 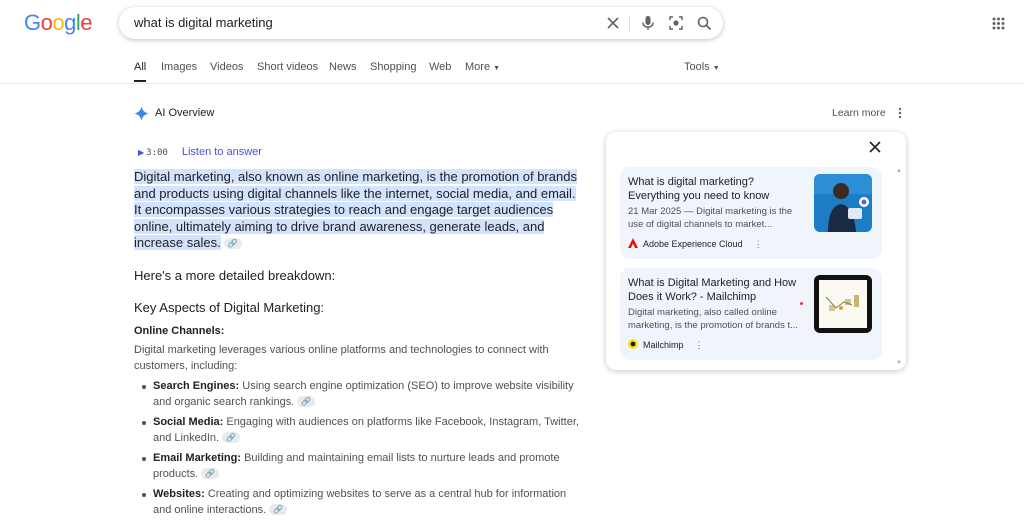 What do you see at coordinates (179, 331) in the screenshot?
I see `subsection-heading: Online Channels:` at bounding box center [179, 331].